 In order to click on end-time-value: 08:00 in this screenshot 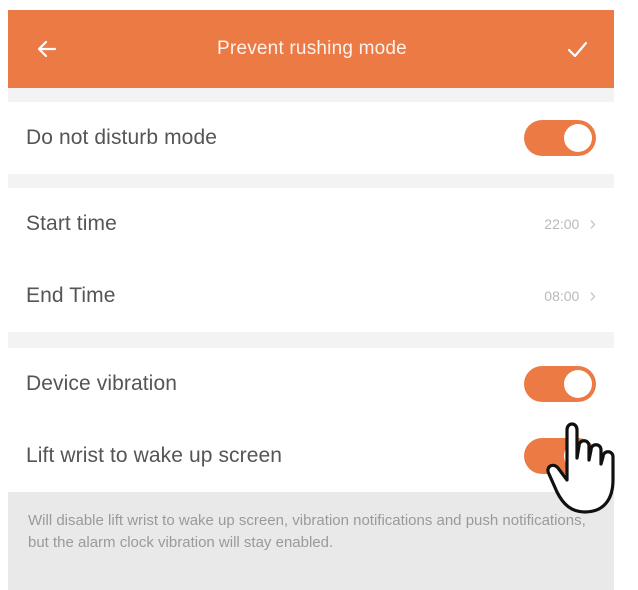, I will do `click(562, 296)`.